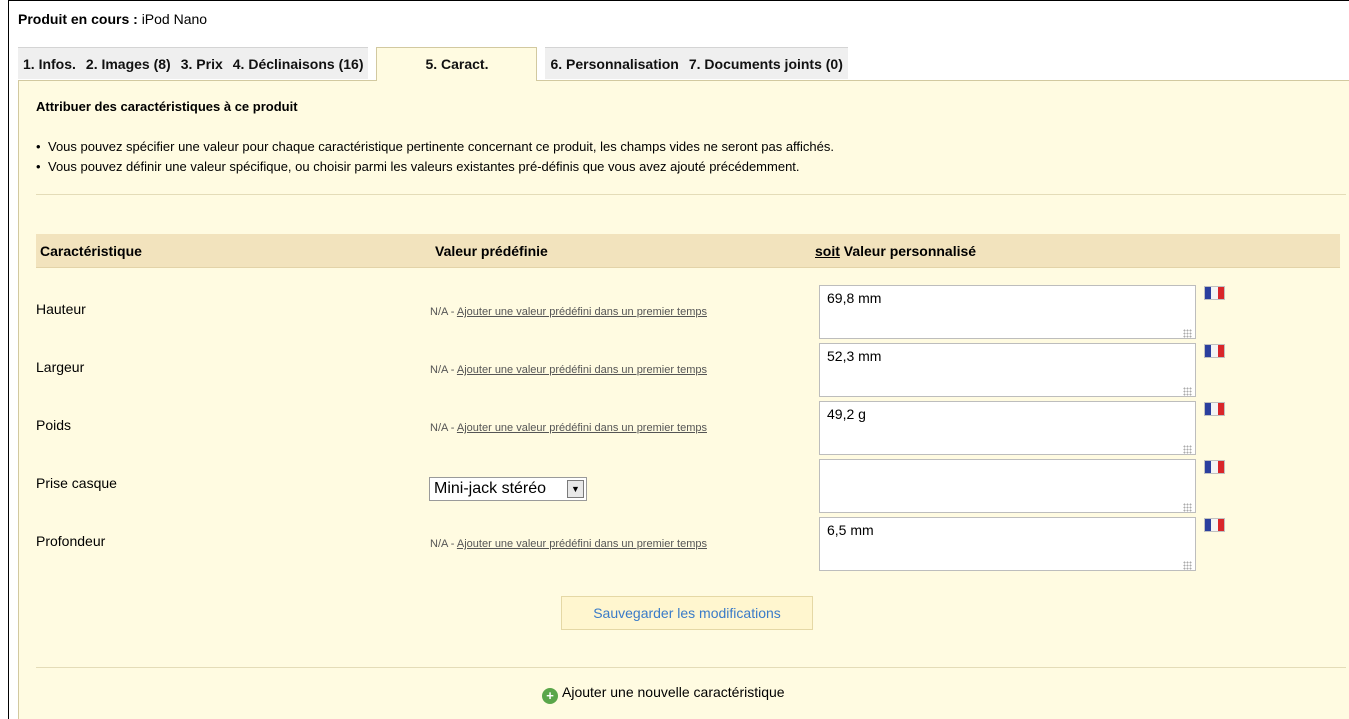 This screenshot has width=1349, height=719. What do you see at coordinates (128, 63) in the screenshot?
I see `tab-images: 2. Images (8)` at bounding box center [128, 63].